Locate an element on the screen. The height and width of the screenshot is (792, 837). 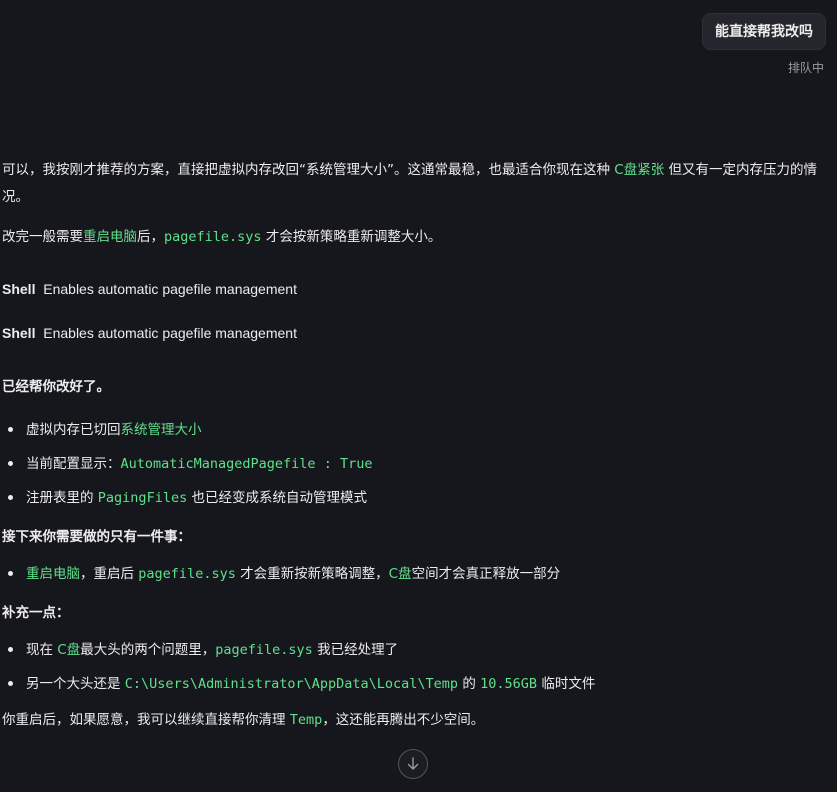
queue-status: 排队中 is located at coordinates (805, 68).